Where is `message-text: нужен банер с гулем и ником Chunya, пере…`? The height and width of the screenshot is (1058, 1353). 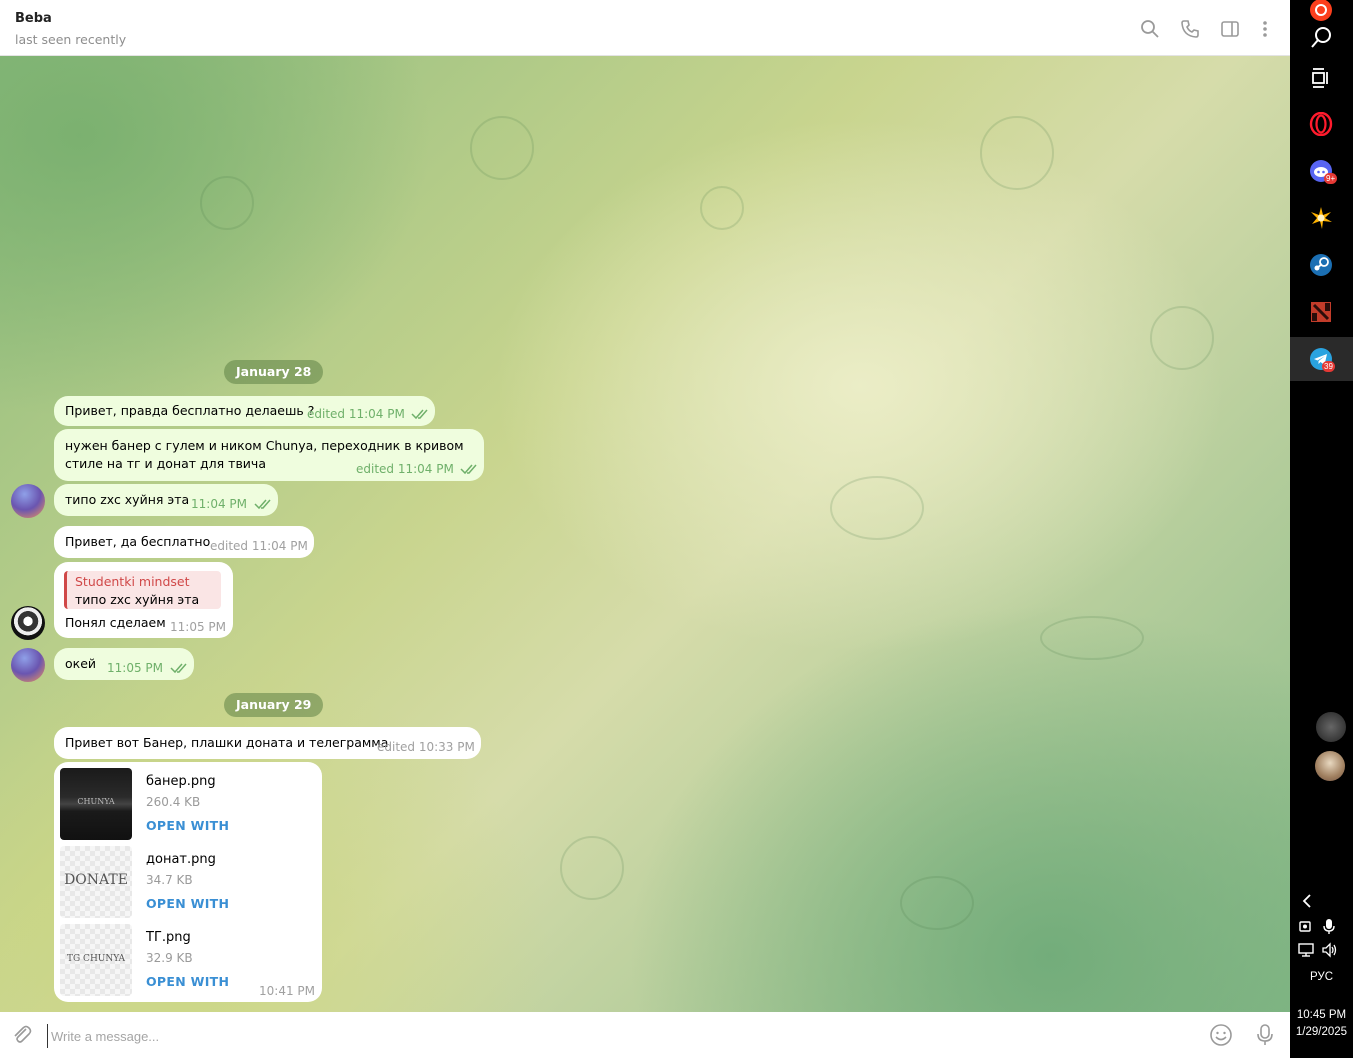 message-text: нужен банер с гулем и ником Chunya, пере… is located at coordinates (264, 445).